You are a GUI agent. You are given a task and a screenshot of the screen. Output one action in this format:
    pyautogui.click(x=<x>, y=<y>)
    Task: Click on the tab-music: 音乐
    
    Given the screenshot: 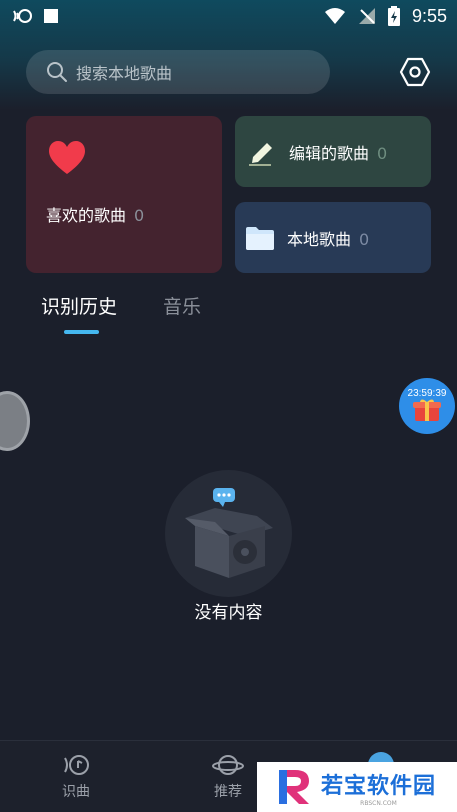 What is the action you would take?
    pyautogui.click(x=182, y=305)
    